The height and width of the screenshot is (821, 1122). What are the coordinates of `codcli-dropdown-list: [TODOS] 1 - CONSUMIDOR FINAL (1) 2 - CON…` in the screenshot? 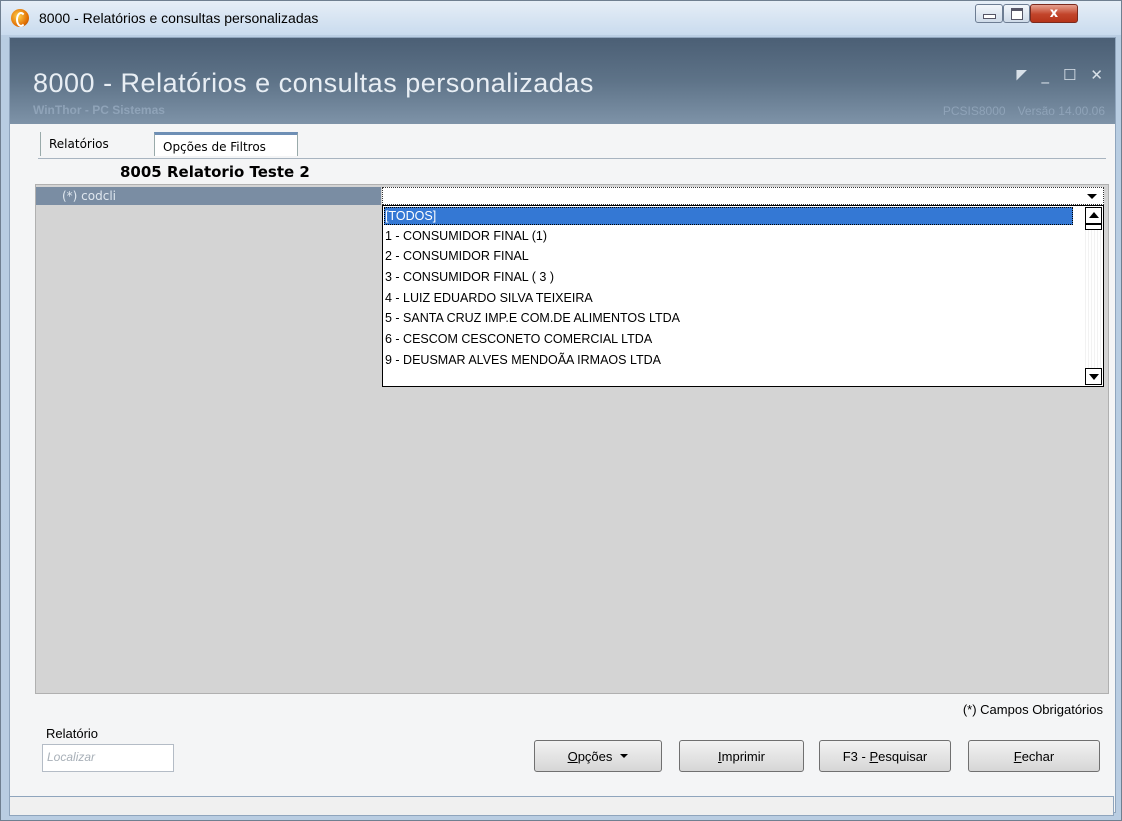 It's located at (743, 296).